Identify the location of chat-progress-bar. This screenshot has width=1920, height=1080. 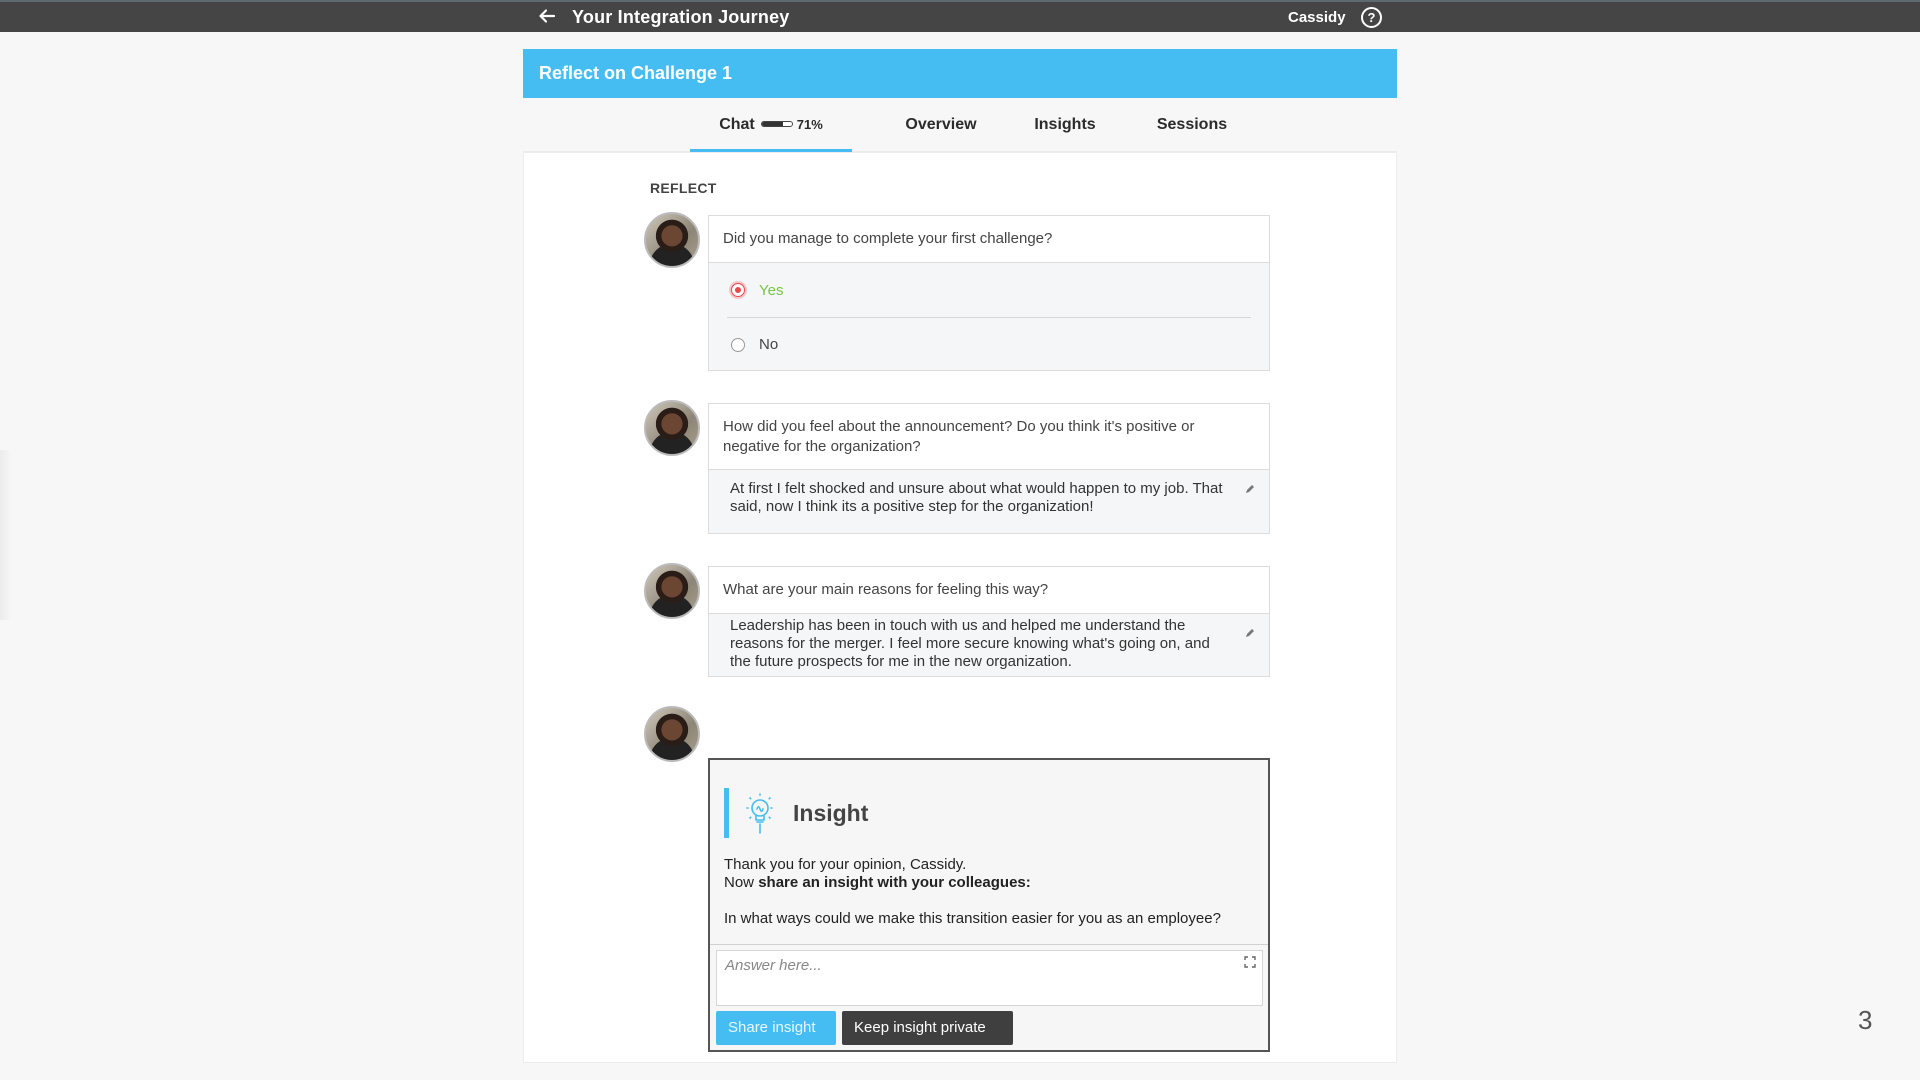
(776, 123).